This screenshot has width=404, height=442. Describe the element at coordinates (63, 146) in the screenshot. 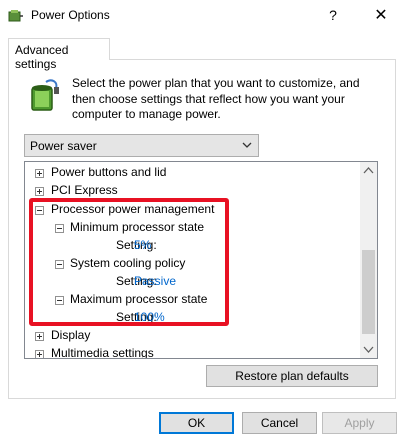

I see `power-plan-value: Power saver` at that location.